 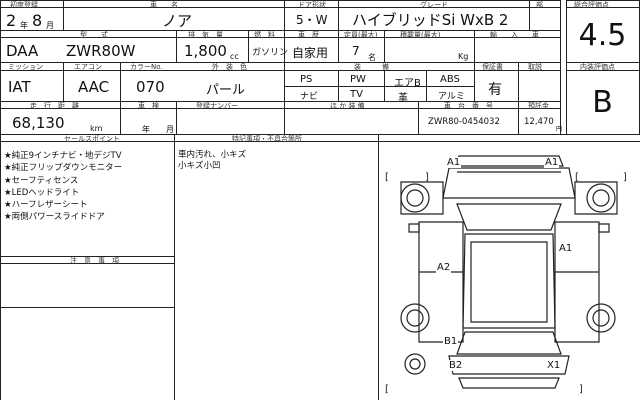 I want to click on model-header: 型 式, so click(x=94, y=35).